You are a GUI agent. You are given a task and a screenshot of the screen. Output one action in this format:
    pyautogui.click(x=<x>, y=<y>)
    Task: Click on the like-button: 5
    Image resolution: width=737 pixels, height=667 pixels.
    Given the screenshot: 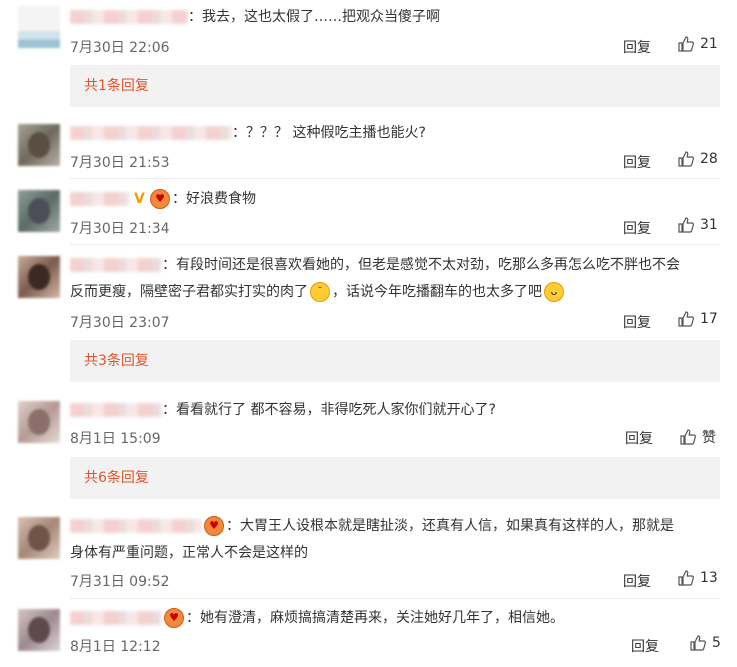 What is the action you would take?
    pyautogui.click(x=705, y=643)
    